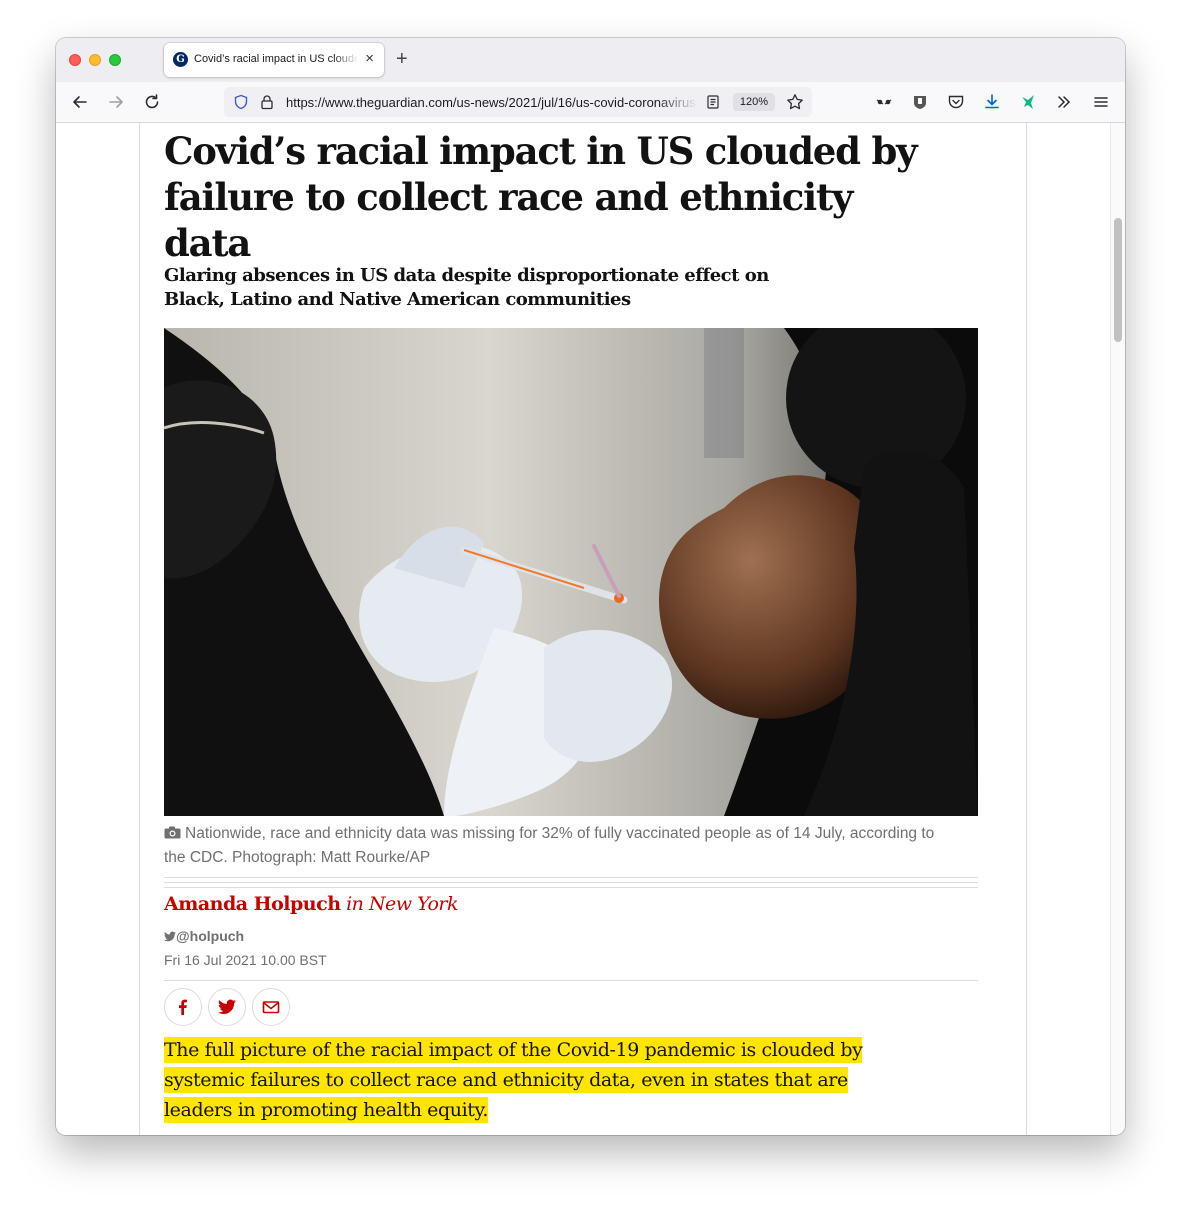 This screenshot has height=1210, width=1181. I want to click on share-facebook-button, so click(183, 1007).